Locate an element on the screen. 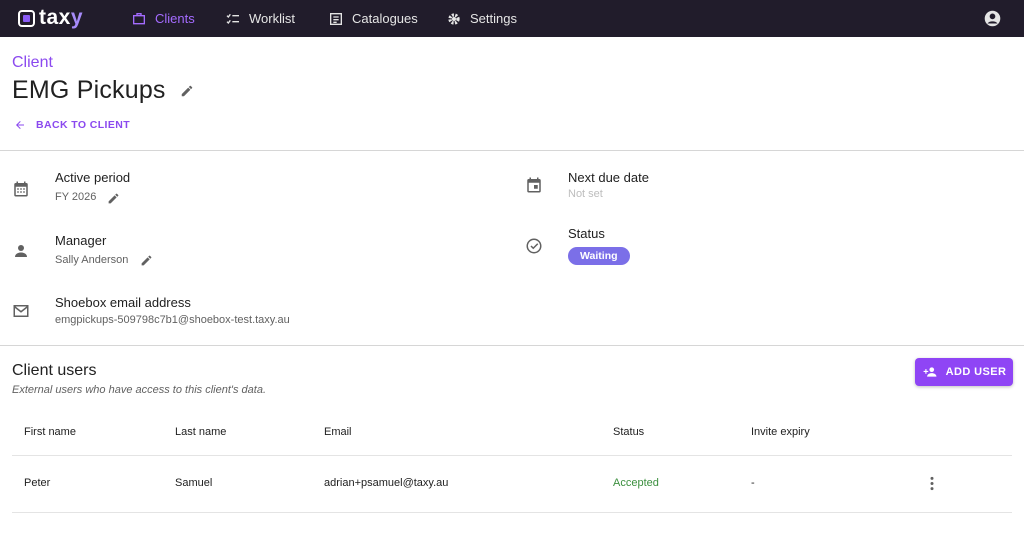 This screenshot has width=1024, height=535. back-to-client-label: BACK TO CLIENT is located at coordinates (83, 125).